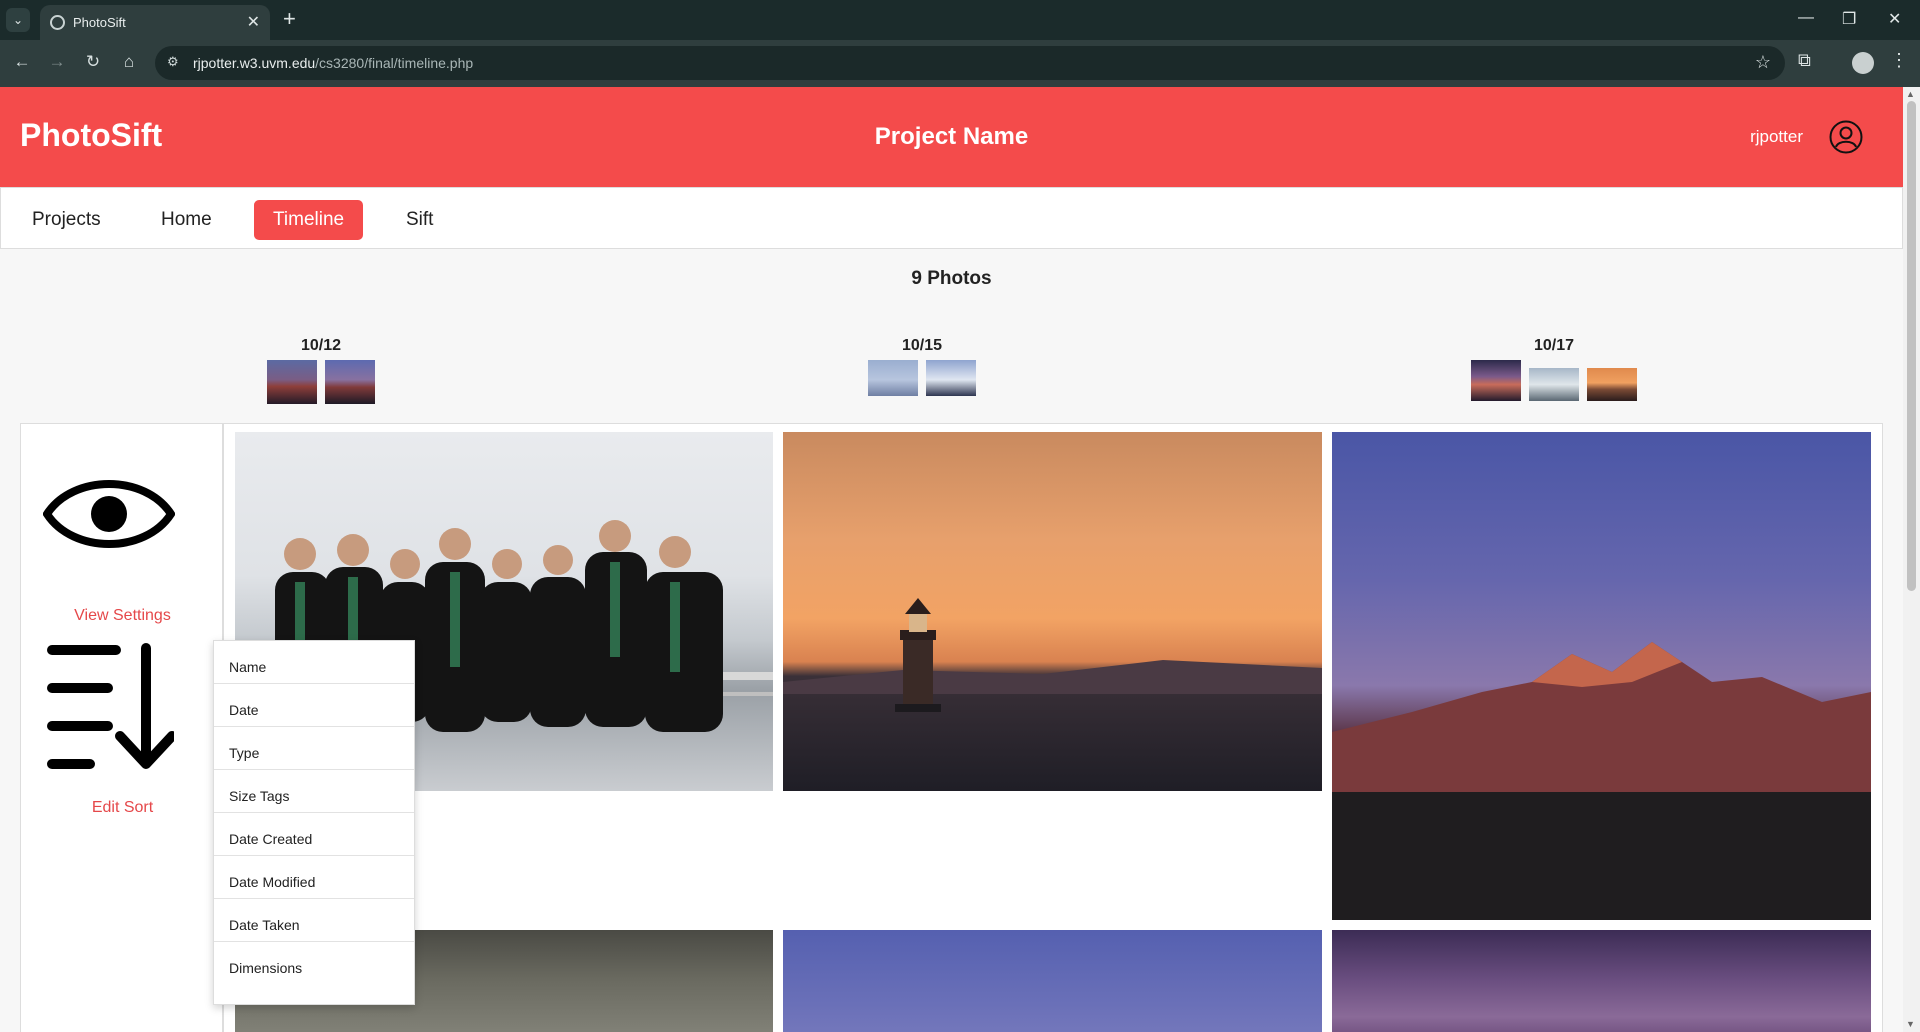 This screenshot has height=1032, width=1920. I want to click on project-name: Project Name, so click(951, 136).